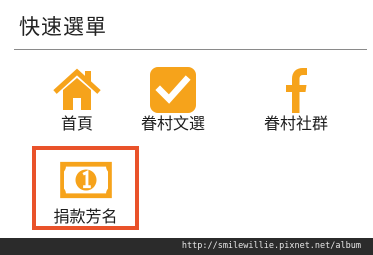 Image resolution: width=373 pixels, height=255 pixels. What do you see at coordinates (172, 123) in the screenshot?
I see `menu-item-label: 眷村文選` at bounding box center [172, 123].